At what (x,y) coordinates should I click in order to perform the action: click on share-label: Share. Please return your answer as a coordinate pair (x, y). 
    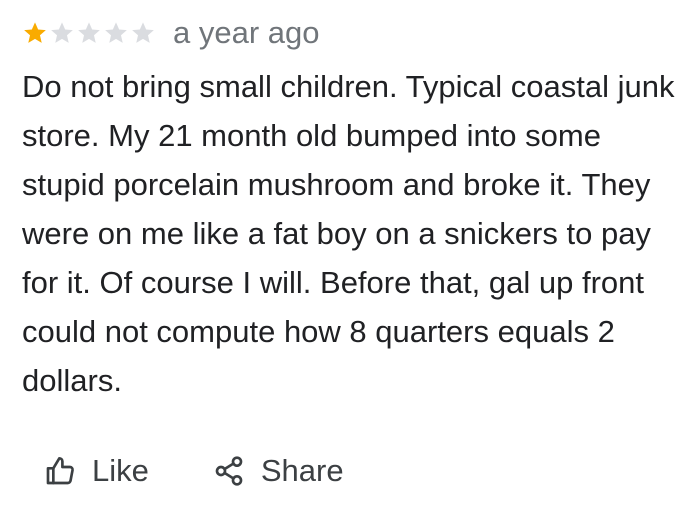
    Looking at the image, I should click on (302, 470).